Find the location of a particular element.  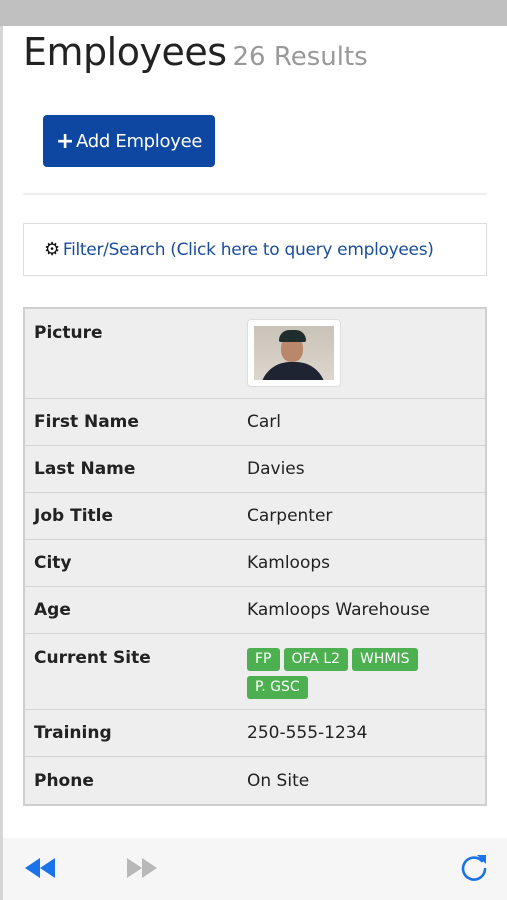

row-value: Carl is located at coordinates (264, 422).